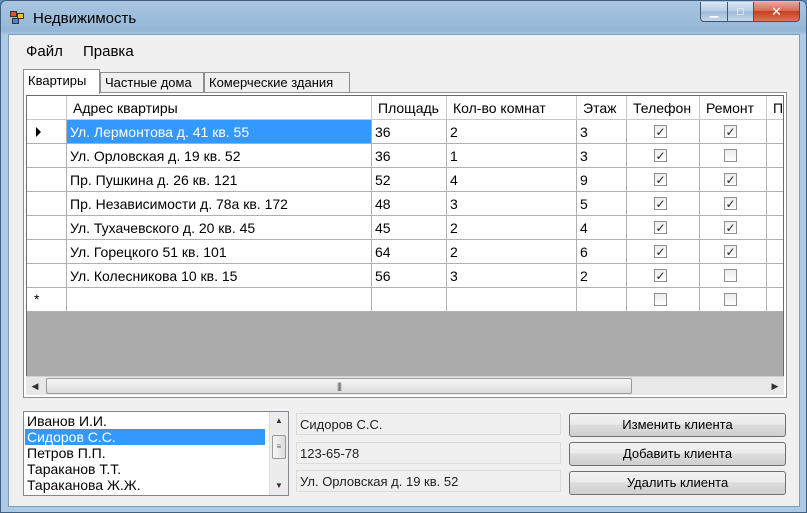  What do you see at coordinates (219, 132) in the screenshot?
I see `cell-address: Ул. Лермонтова д. 41 кв. 55` at bounding box center [219, 132].